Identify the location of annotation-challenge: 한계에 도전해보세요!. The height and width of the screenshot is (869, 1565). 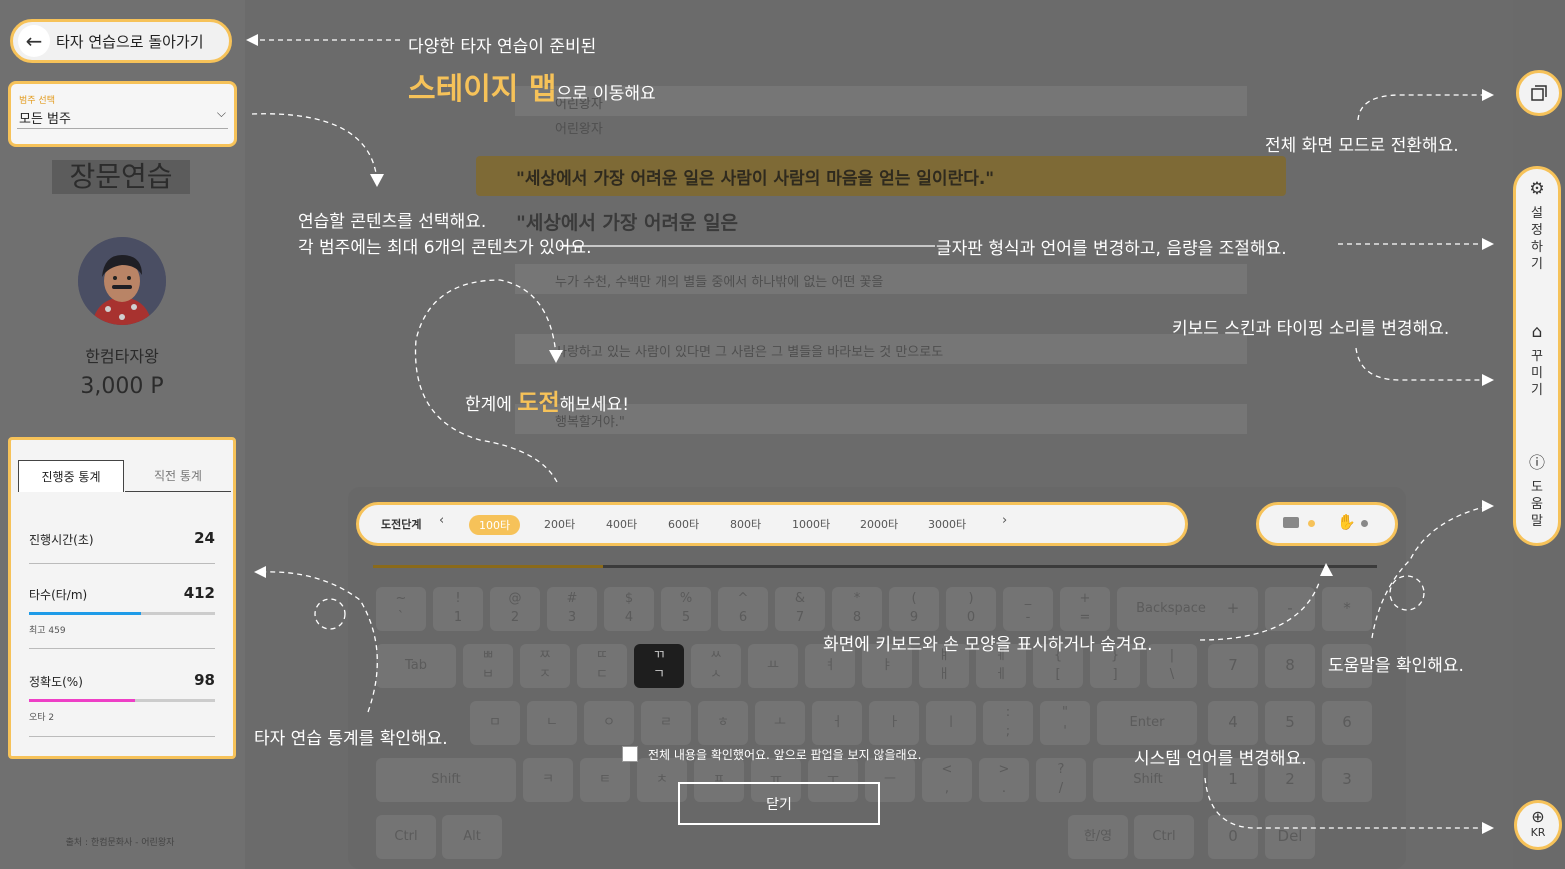
(547, 400).